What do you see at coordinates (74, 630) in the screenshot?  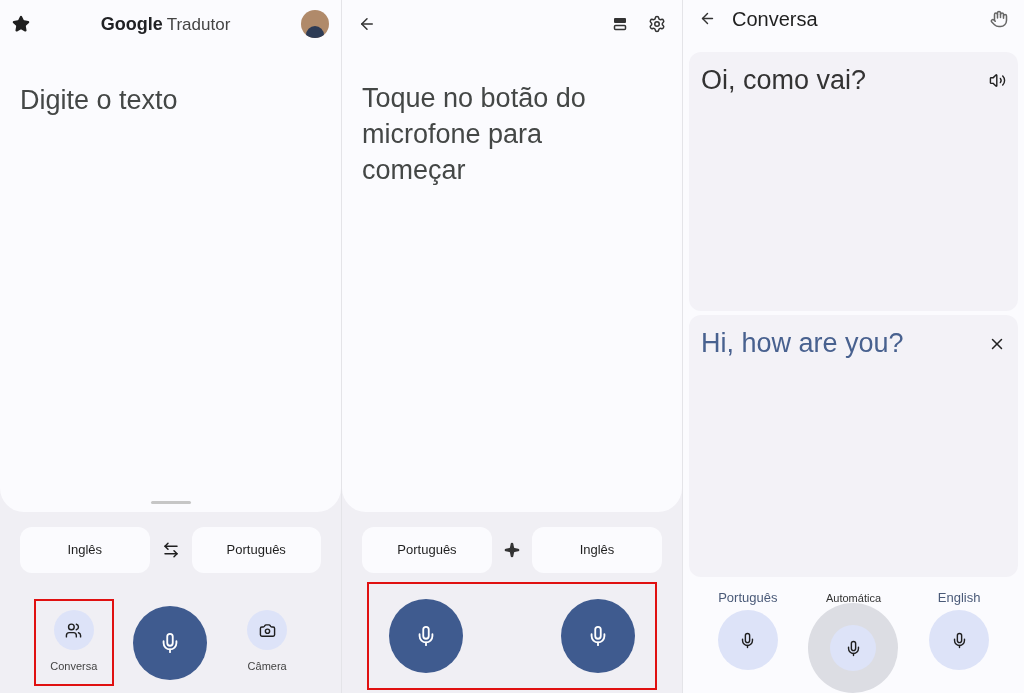 I see `people-icon` at bounding box center [74, 630].